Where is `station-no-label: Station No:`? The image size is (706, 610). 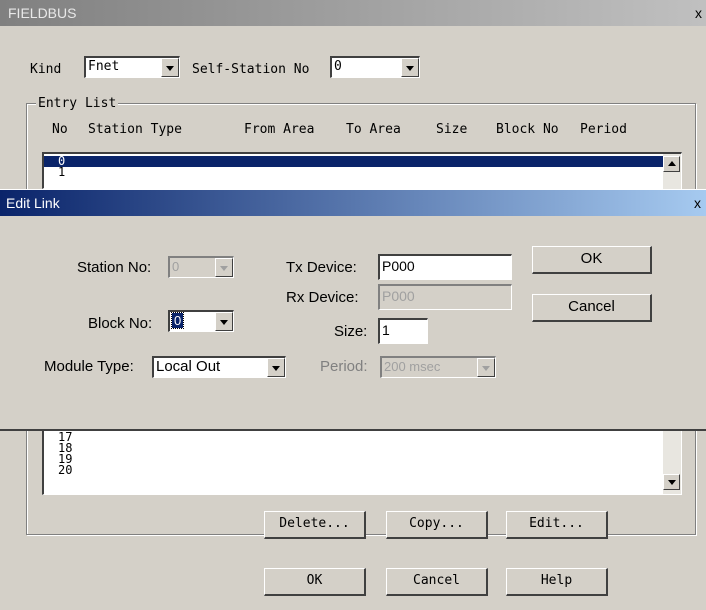 station-no-label: Station No: is located at coordinates (114, 267).